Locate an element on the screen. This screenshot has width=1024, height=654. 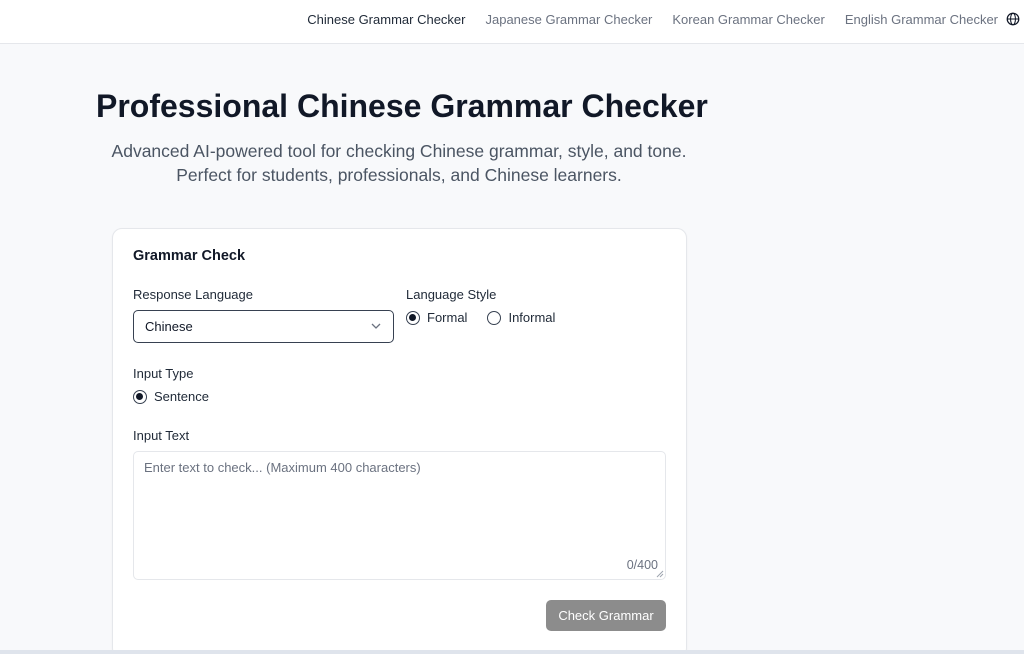
radio-sentence-indicator is located at coordinates (140, 396).